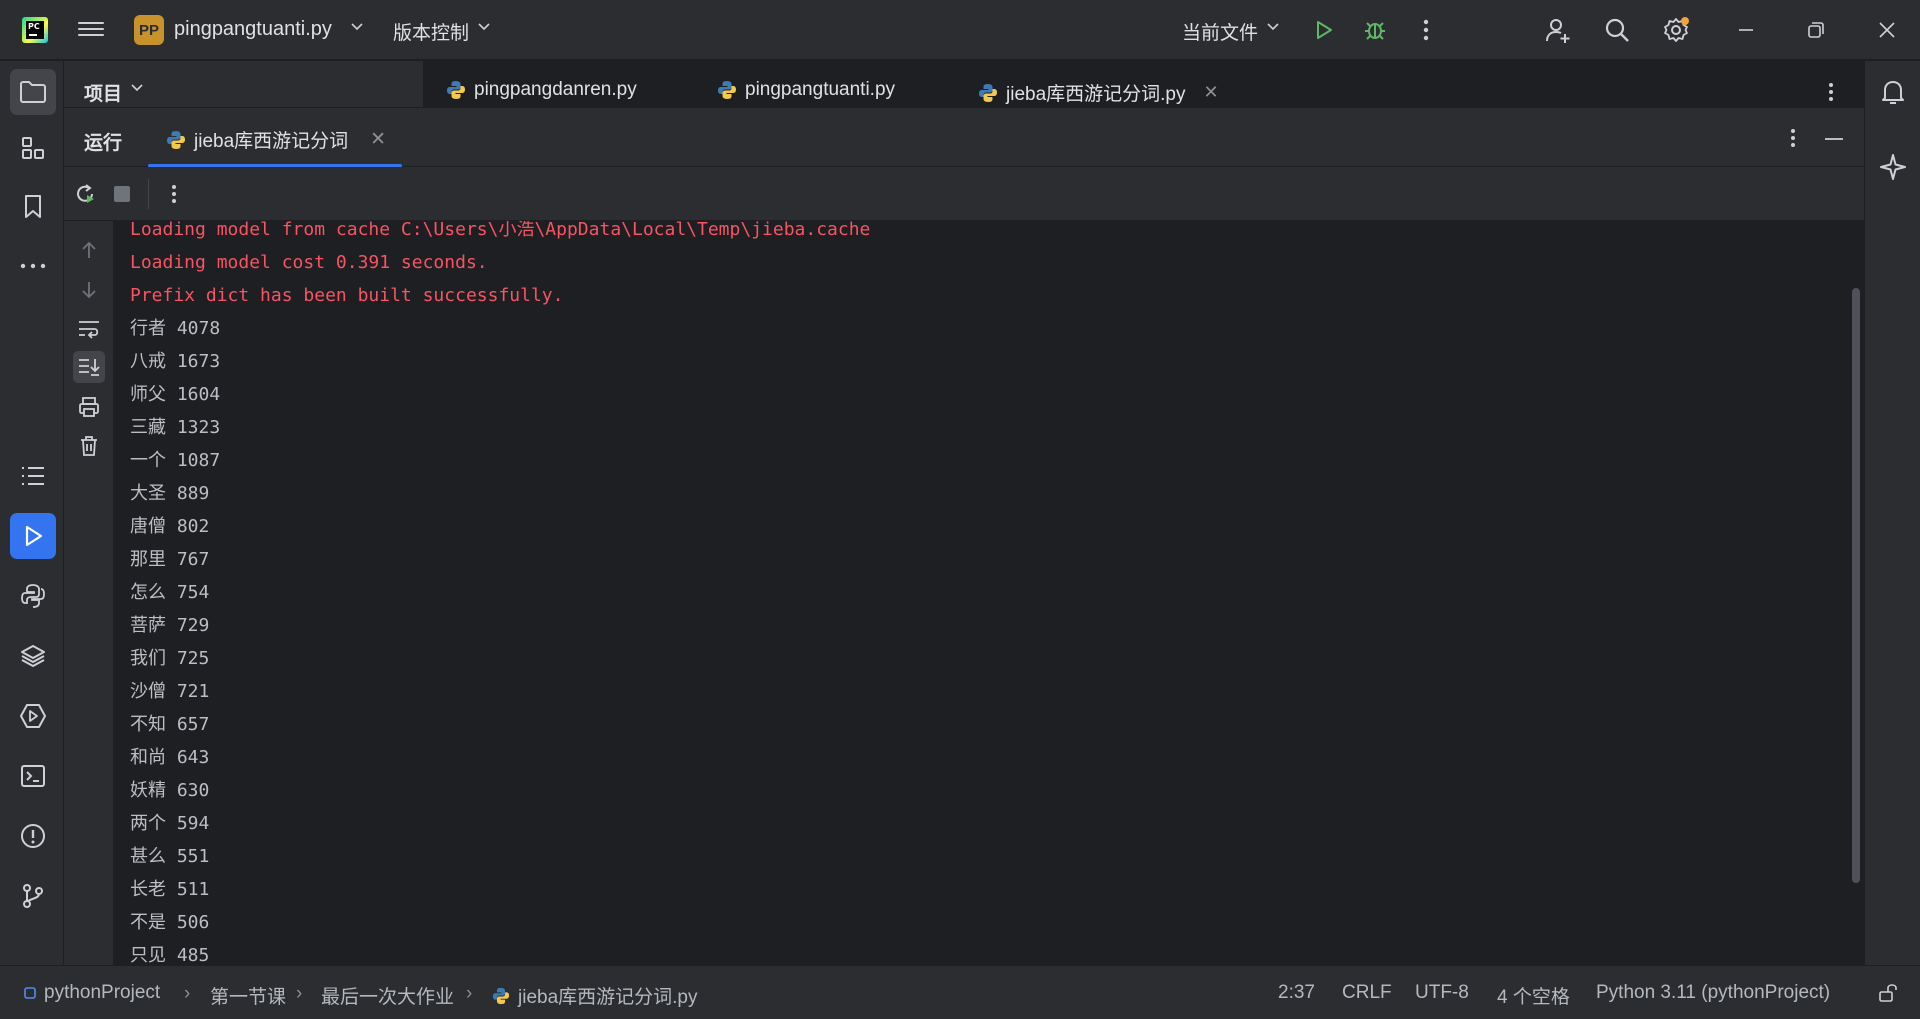  What do you see at coordinates (33, 536) in the screenshot?
I see `run-panel-icon` at bounding box center [33, 536].